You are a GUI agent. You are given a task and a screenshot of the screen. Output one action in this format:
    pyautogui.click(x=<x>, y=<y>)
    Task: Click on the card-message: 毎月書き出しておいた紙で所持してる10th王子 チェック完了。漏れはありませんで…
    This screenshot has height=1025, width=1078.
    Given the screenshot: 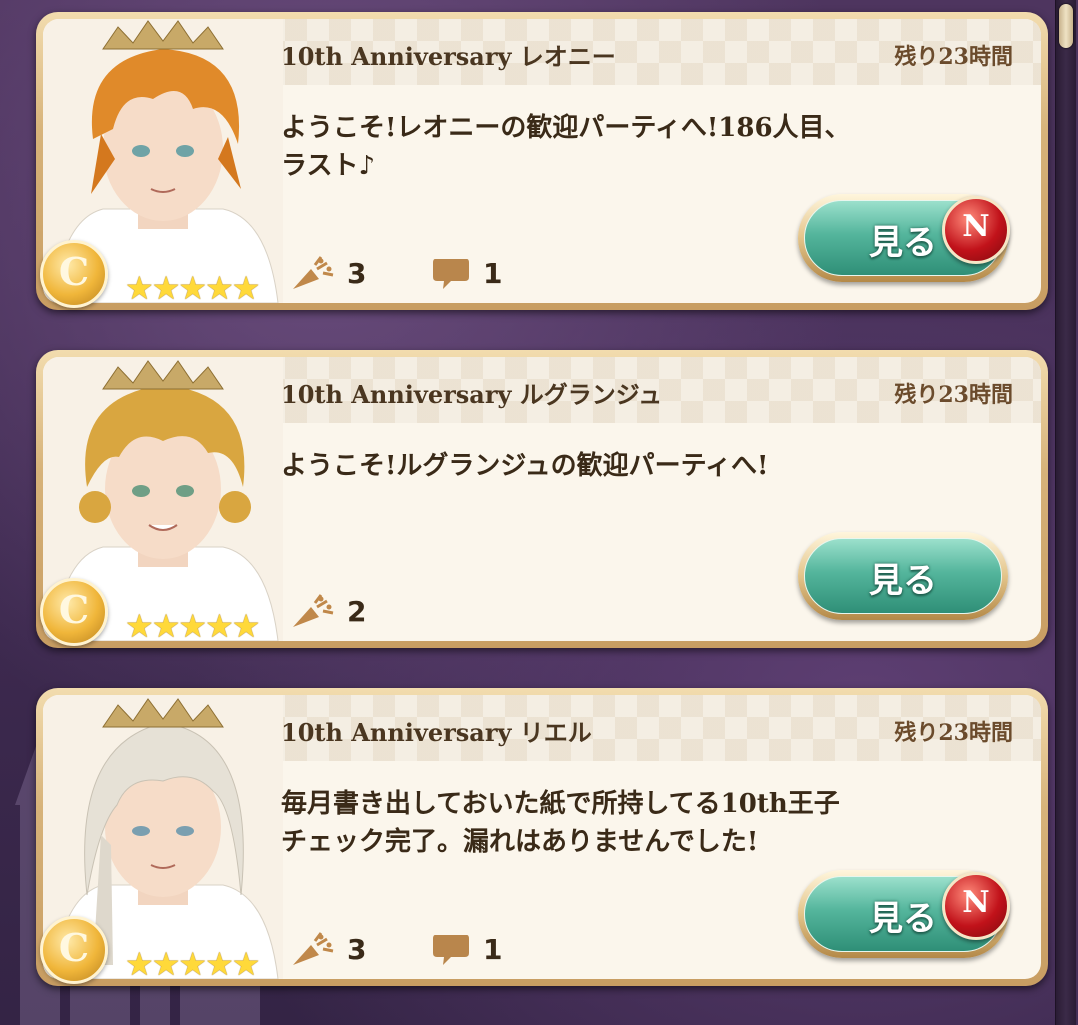 What is the action you would take?
    pyautogui.click(x=560, y=823)
    